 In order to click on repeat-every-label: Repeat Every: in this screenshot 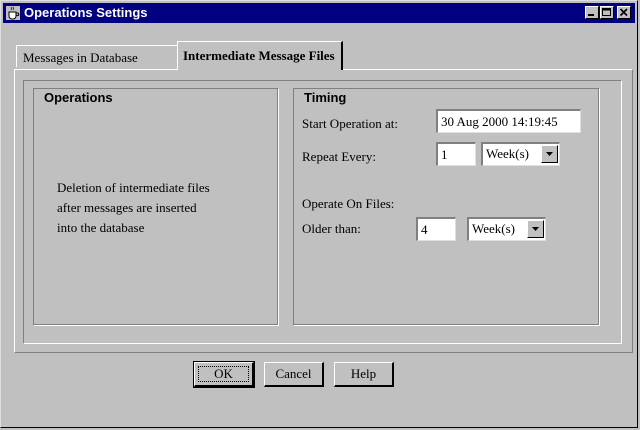, I will do `click(339, 156)`.